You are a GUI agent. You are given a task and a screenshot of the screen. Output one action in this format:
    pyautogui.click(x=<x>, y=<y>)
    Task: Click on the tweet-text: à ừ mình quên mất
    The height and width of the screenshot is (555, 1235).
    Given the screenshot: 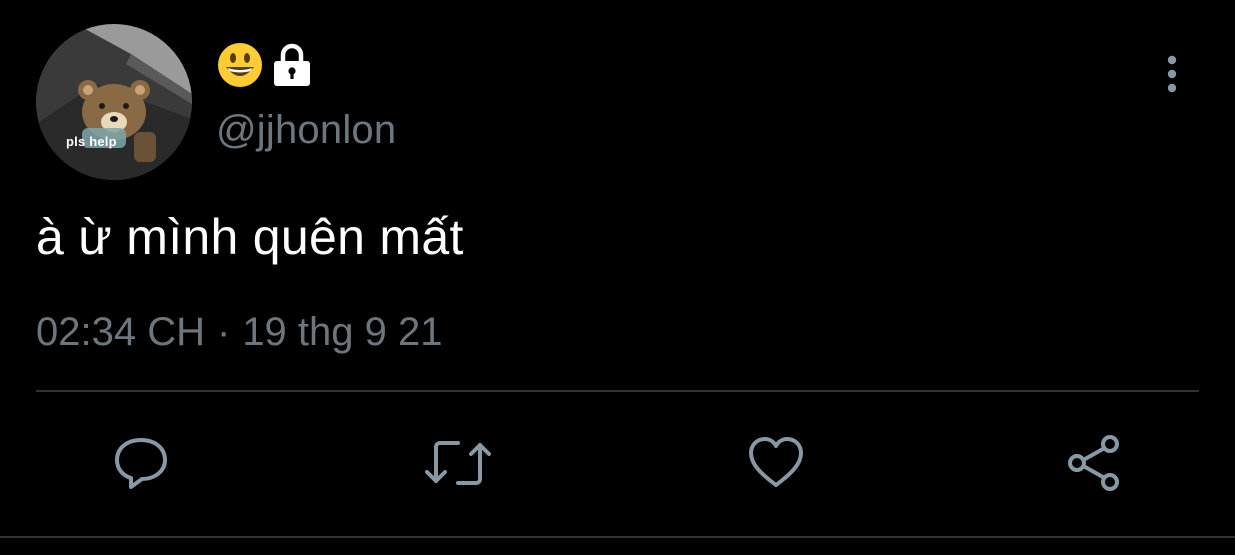 What is the action you would take?
    pyautogui.click(x=250, y=237)
    